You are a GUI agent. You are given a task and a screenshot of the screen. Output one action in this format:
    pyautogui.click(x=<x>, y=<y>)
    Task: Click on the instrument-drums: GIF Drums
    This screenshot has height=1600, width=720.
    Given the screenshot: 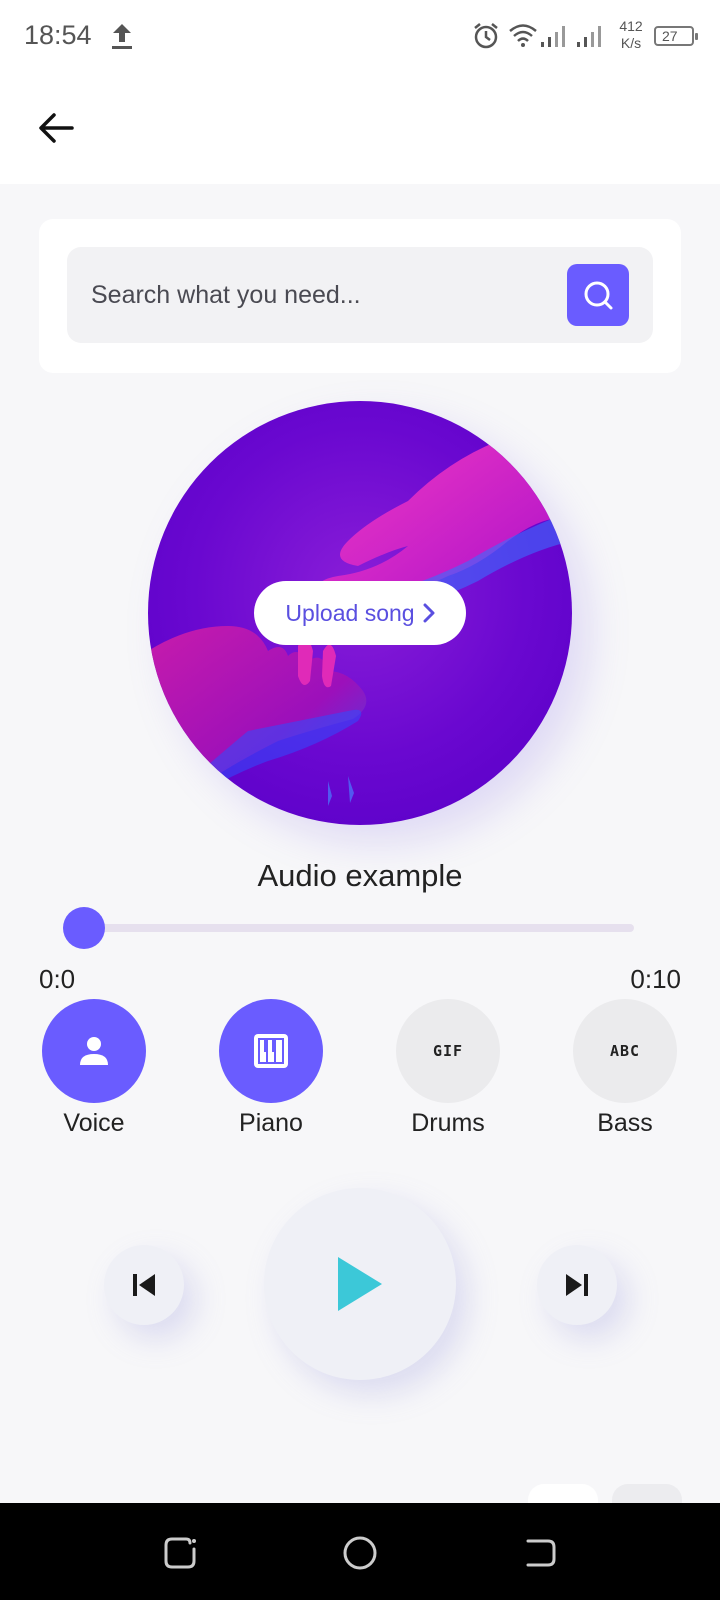 What is the action you would take?
    pyautogui.click(x=448, y=1068)
    